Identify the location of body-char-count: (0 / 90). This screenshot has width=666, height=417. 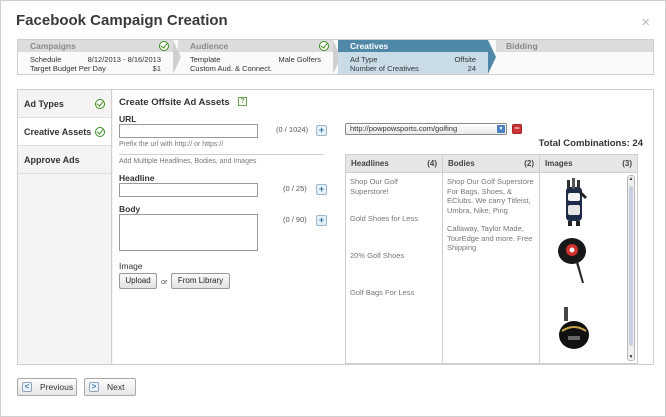
(295, 219).